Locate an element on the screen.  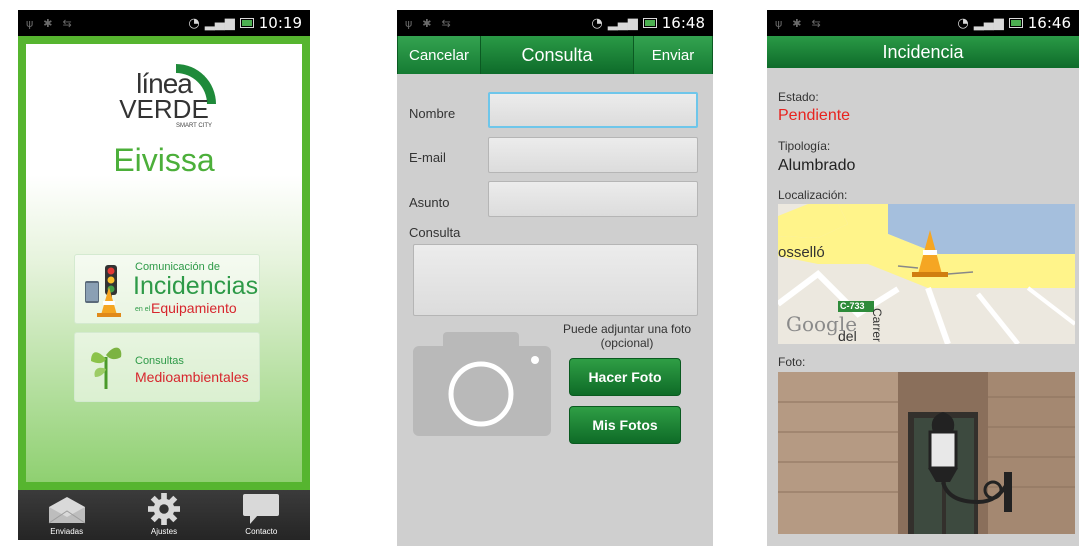
my-photos-button: Mis Fotos is located at coordinates (625, 425).